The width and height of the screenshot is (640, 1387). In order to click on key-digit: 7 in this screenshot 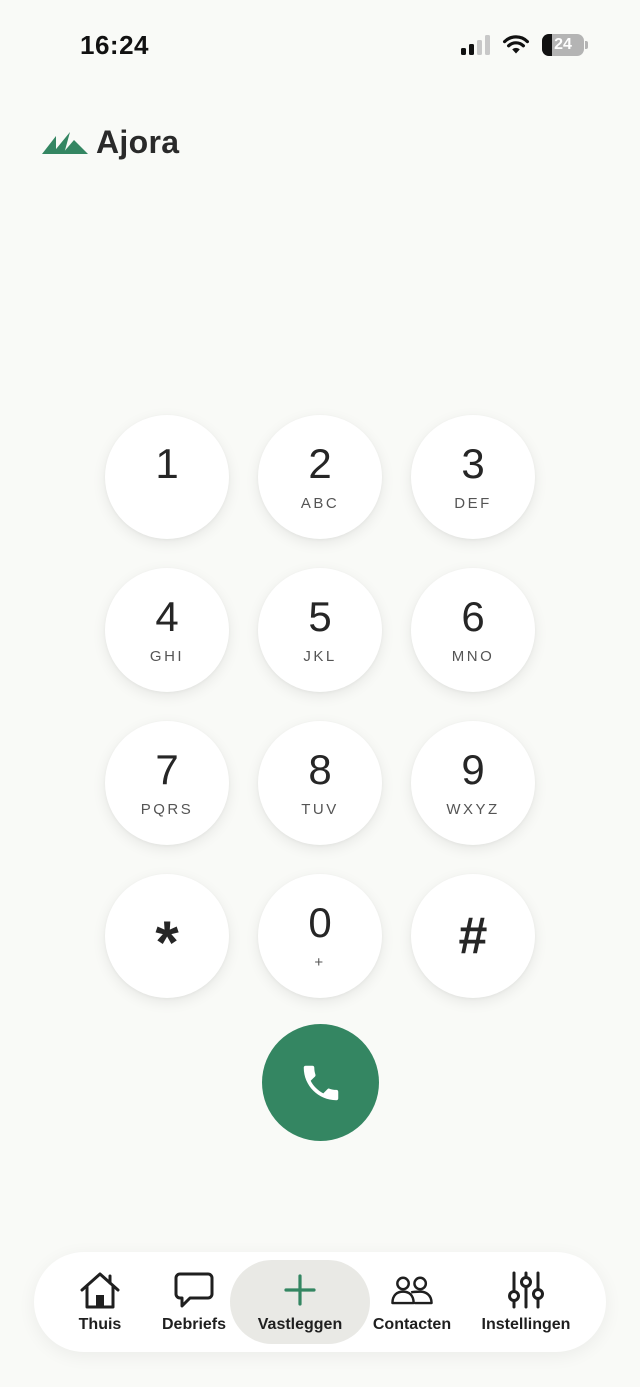, I will do `click(167, 769)`.